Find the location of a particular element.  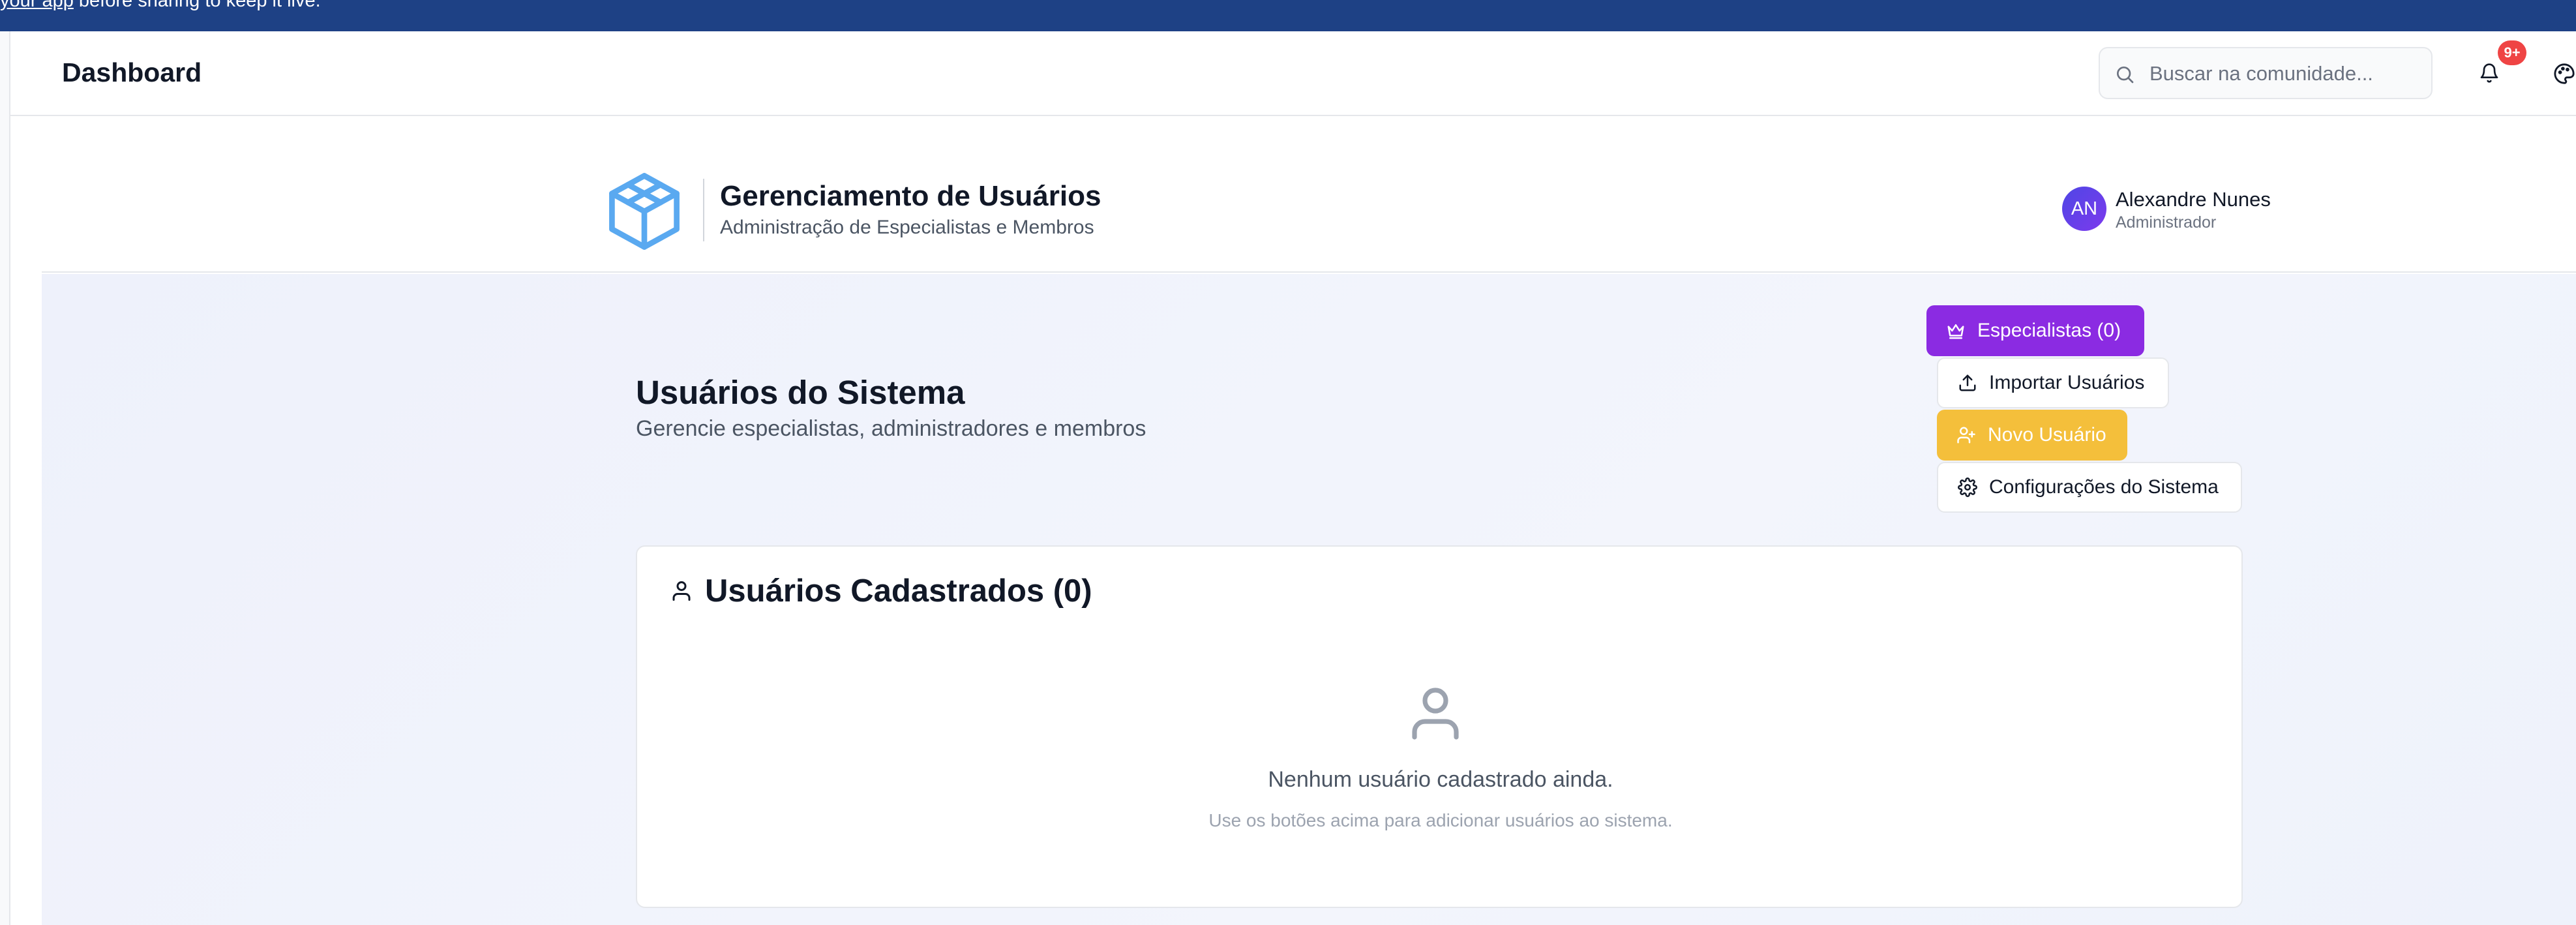

empty-user-icon is located at coordinates (1435, 714).